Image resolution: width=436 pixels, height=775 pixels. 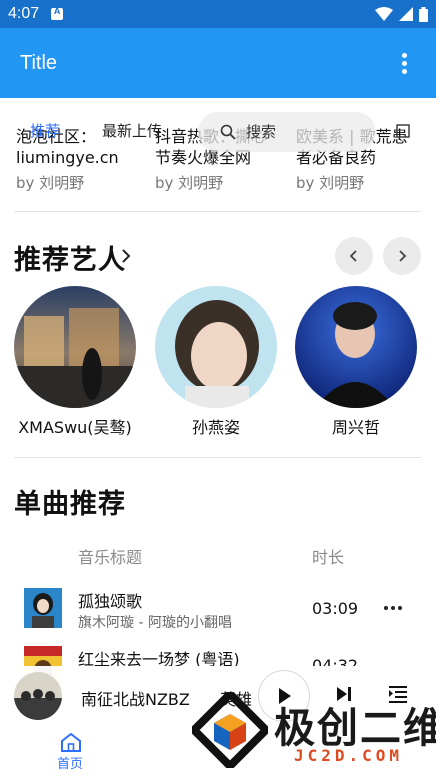 I want to click on notification-badge: A, so click(x=57, y=11).